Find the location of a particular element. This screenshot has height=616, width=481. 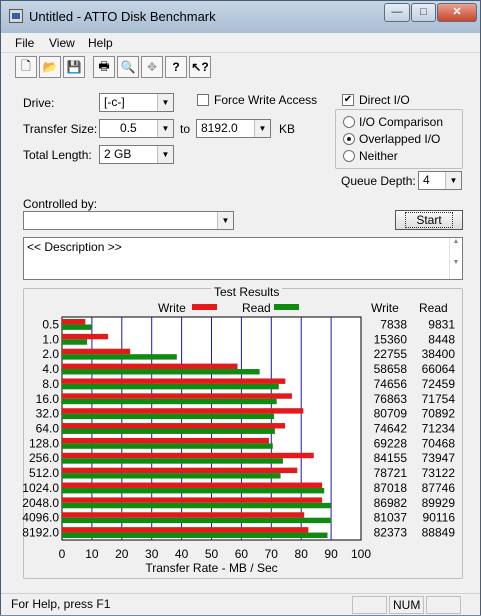

write-value-label: 86982 is located at coordinates (391, 503).